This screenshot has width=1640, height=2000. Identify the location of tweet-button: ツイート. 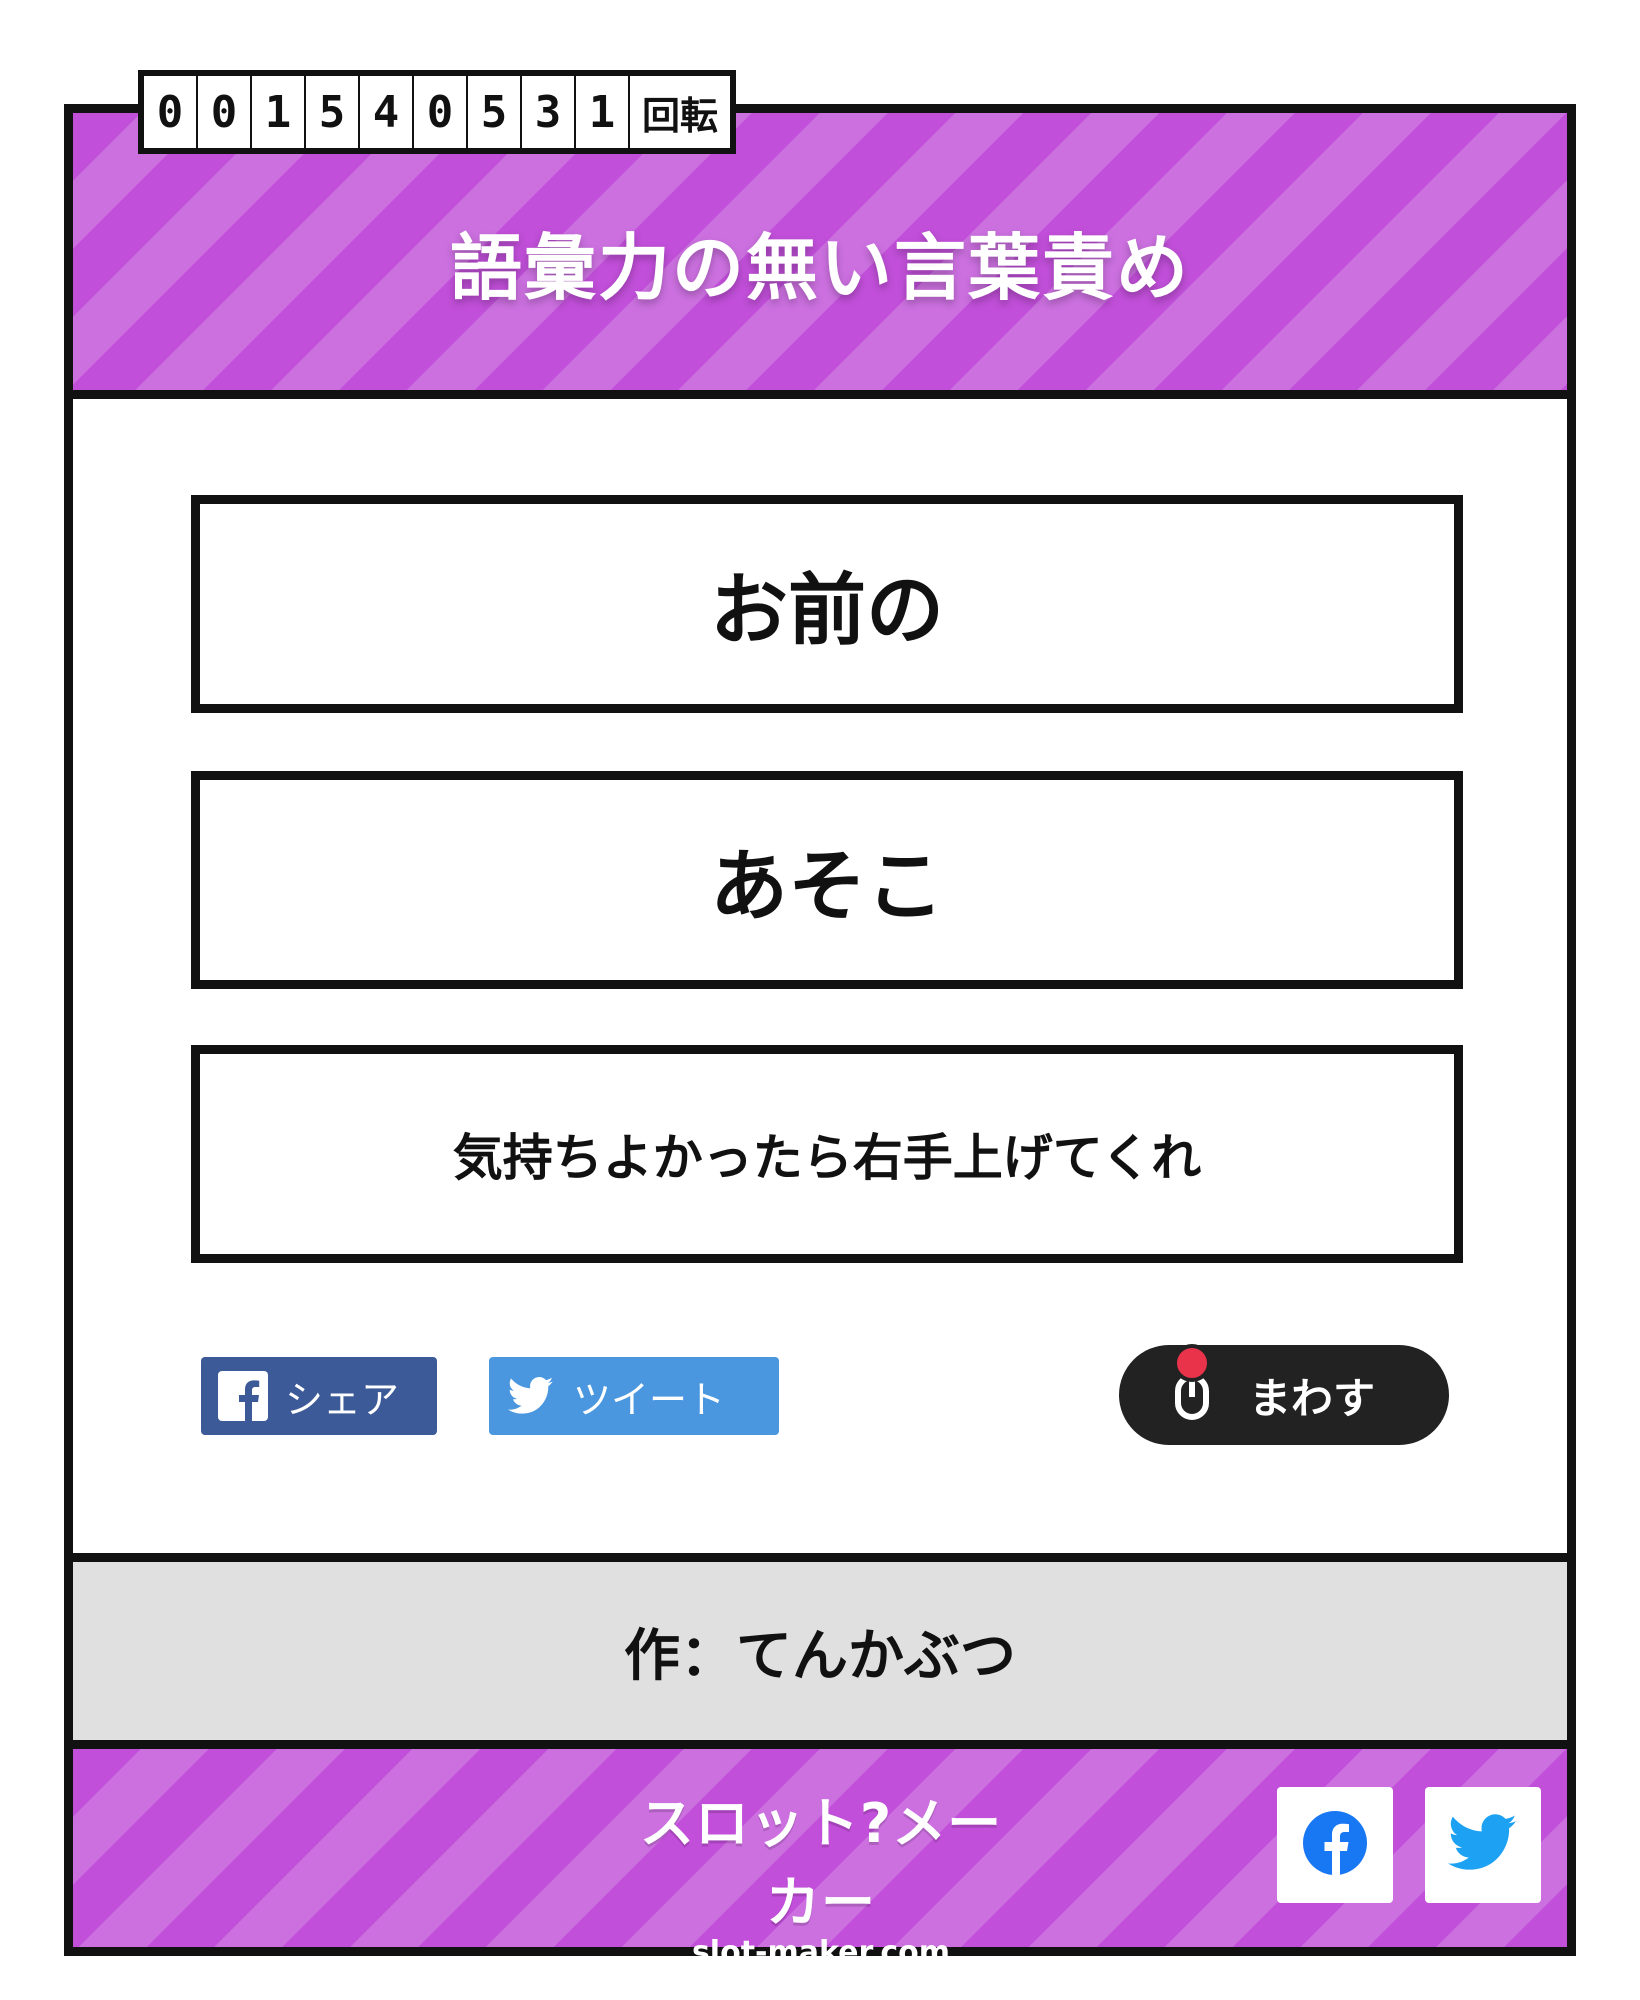
(634, 1396).